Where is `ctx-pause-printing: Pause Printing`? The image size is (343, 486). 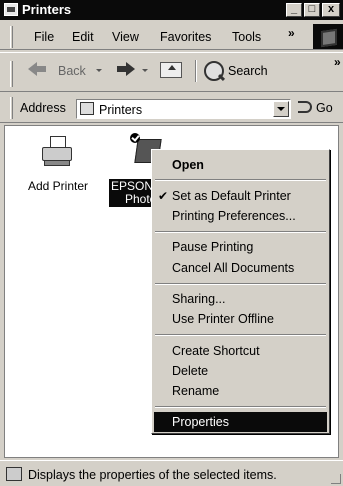 ctx-pause-printing: Pause Printing is located at coordinates (240, 247).